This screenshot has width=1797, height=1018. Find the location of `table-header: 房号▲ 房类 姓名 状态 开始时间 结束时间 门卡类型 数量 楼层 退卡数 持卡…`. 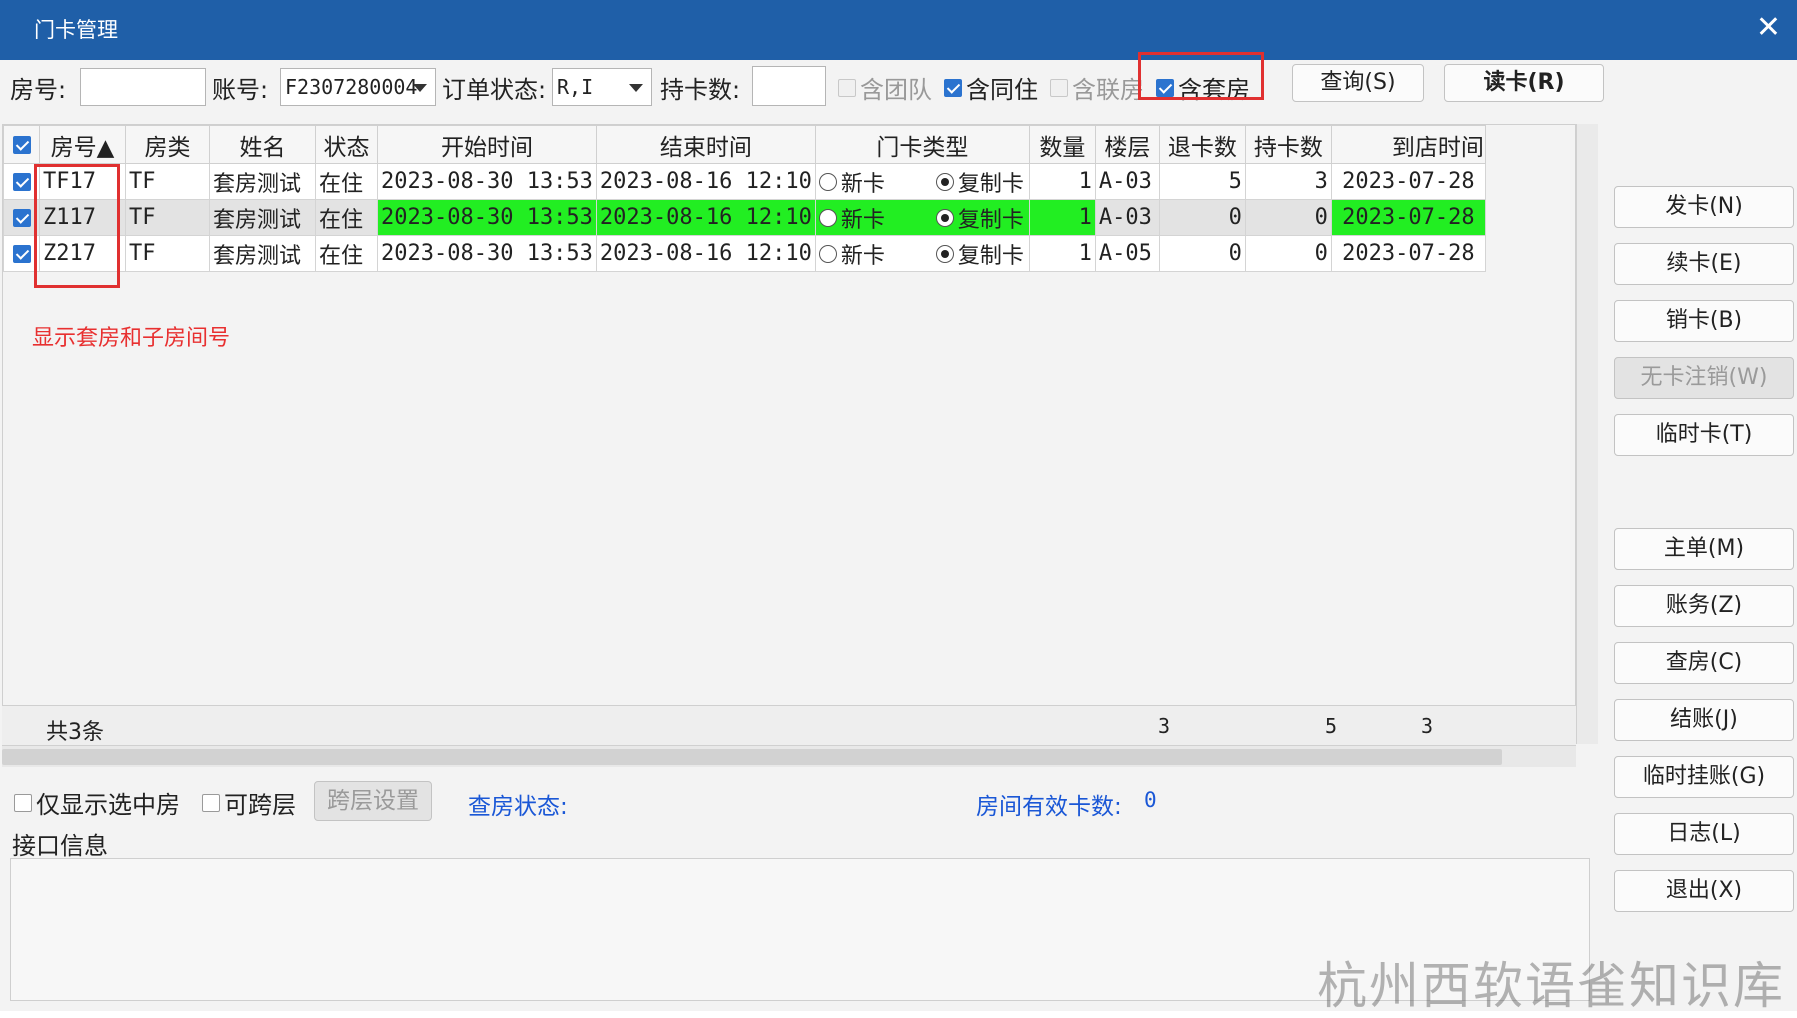

table-header: 房号▲ 房类 姓名 状态 开始时间 结束时间 门卡类型 数量 楼层 退卡数 持卡… is located at coordinates (744, 144).